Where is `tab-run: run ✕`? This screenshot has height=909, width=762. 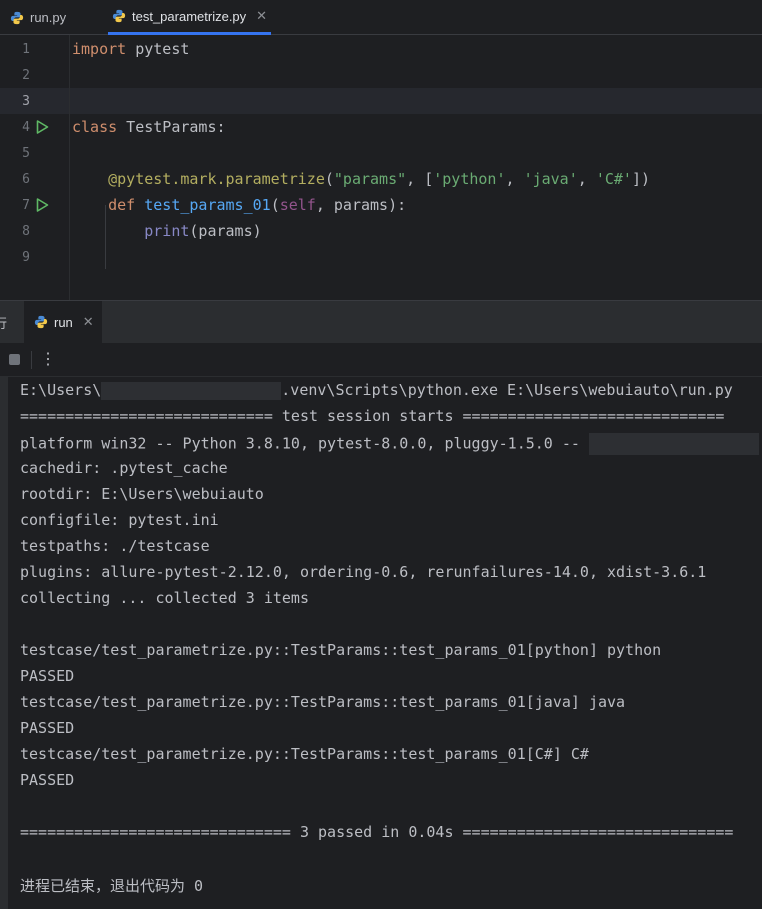 tab-run: run ✕ is located at coordinates (63, 322).